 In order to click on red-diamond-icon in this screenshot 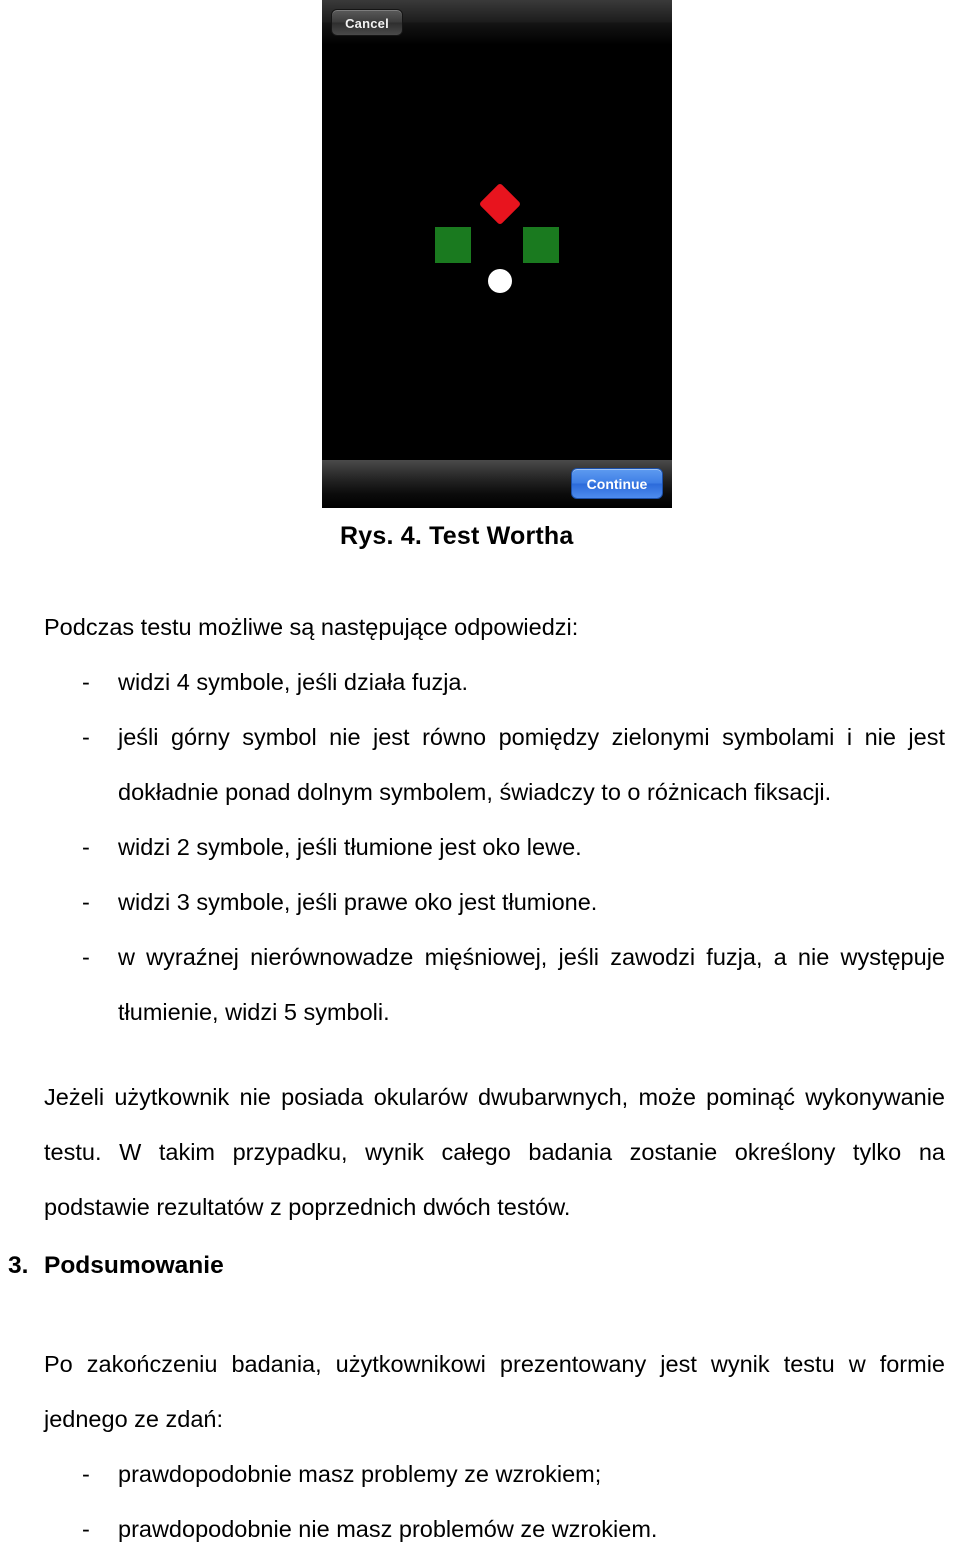, I will do `click(500, 204)`.